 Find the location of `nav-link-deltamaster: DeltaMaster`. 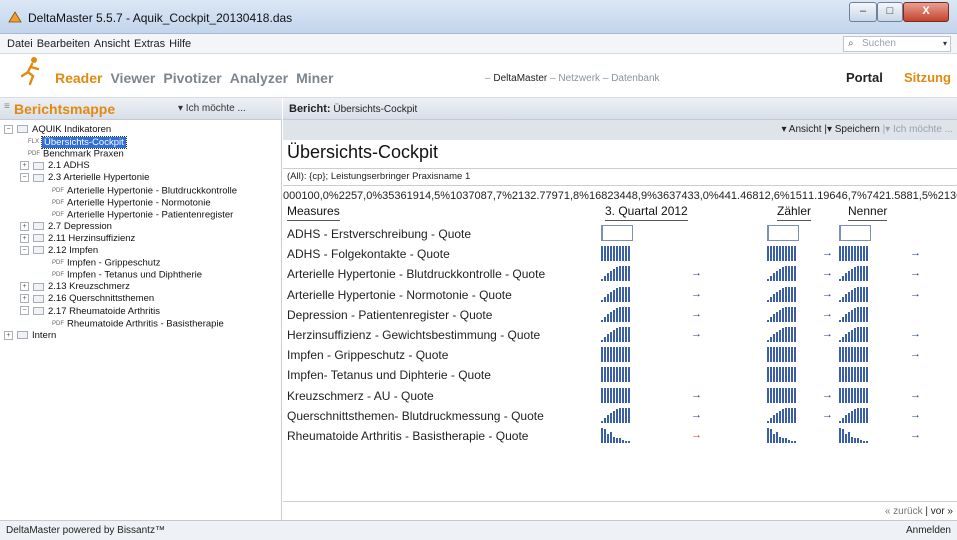

nav-link-deltamaster: DeltaMaster is located at coordinates (520, 78).